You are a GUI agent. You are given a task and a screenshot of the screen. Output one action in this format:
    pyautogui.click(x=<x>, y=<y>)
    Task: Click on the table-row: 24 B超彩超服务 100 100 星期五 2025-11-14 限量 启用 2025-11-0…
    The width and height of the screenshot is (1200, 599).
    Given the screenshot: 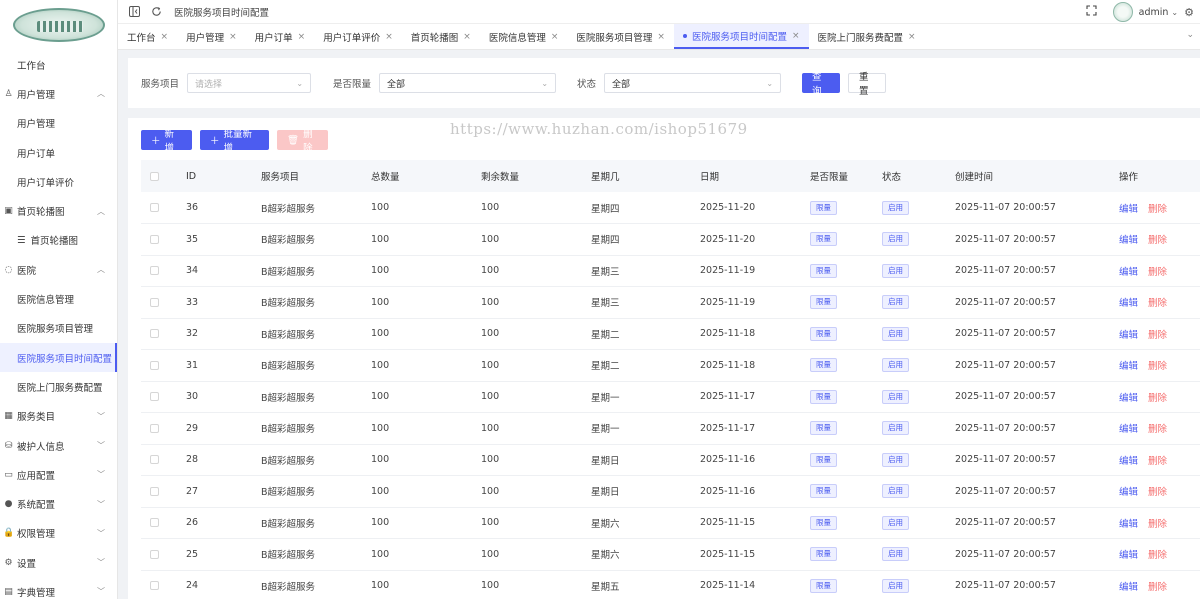 What is the action you would take?
    pyautogui.click(x=670, y=584)
    